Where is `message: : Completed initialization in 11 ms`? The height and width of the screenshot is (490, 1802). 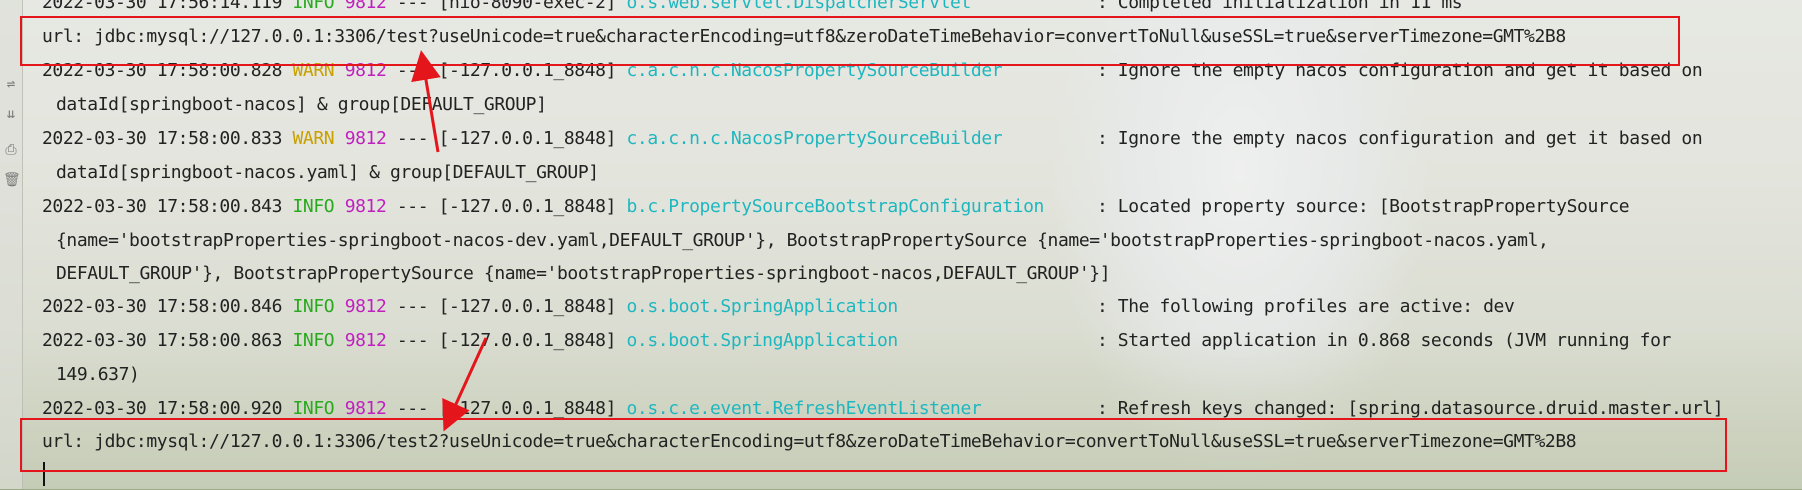
message: : Completed initialization in 11 ms is located at coordinates (1279, 6).